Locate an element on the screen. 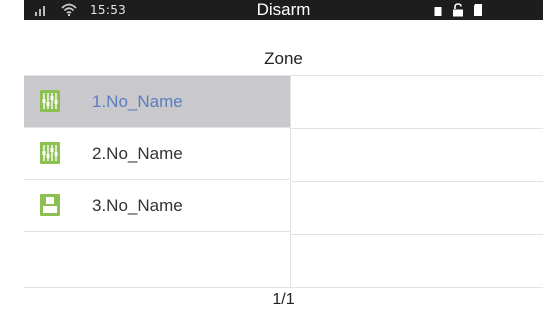  page-title: Zone is located at coordinates (283, 58).